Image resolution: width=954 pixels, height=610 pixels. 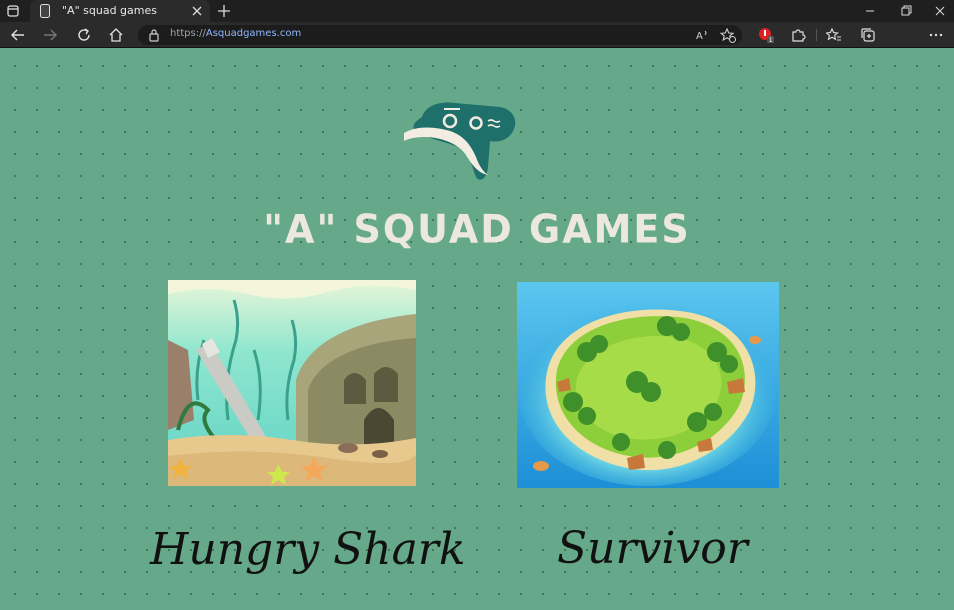 What do you see at coordinates (798, 35) in the screenshot?
I see `extensions-puzzle-icon` at bounding box center [798, 35].